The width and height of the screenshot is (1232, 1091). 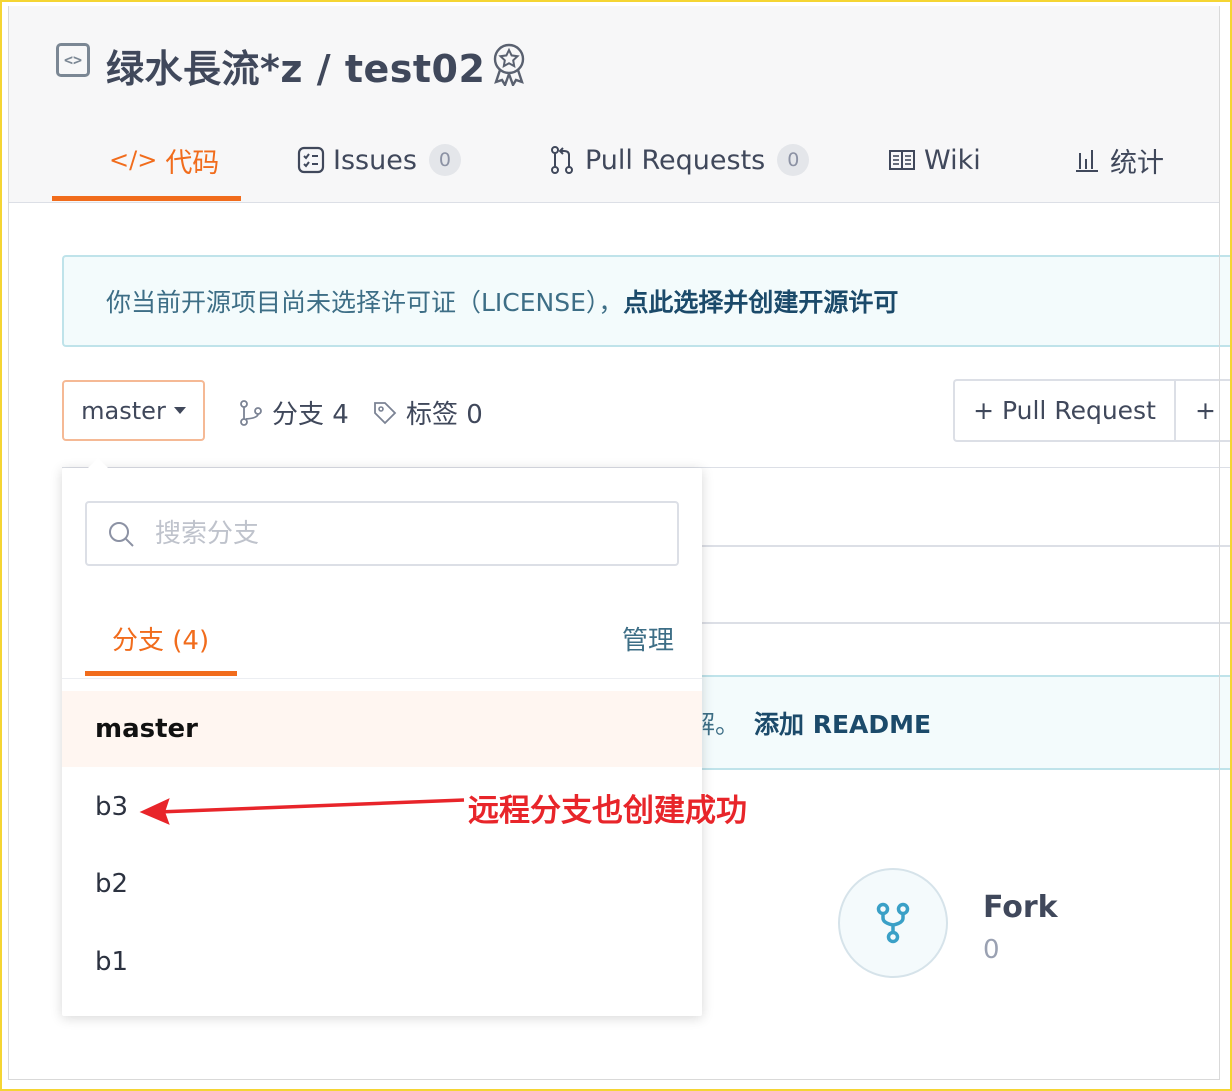 What do you see at coordinates (760, 301) in the screenshot?
I see `license-create-link: 点此选择并创建开源许可` at bounding box center [760, 301].